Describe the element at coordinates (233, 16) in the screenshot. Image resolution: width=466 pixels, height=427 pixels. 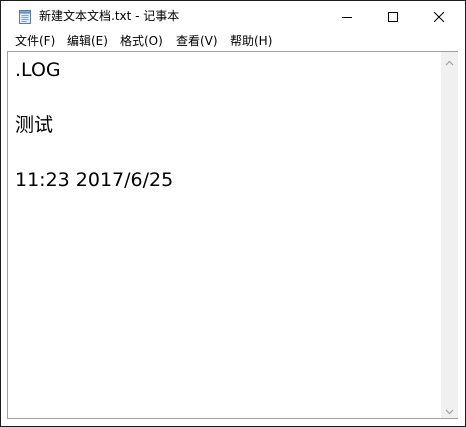
I see `title-bar: 新建文本文档.txt - 记事本` at that location.